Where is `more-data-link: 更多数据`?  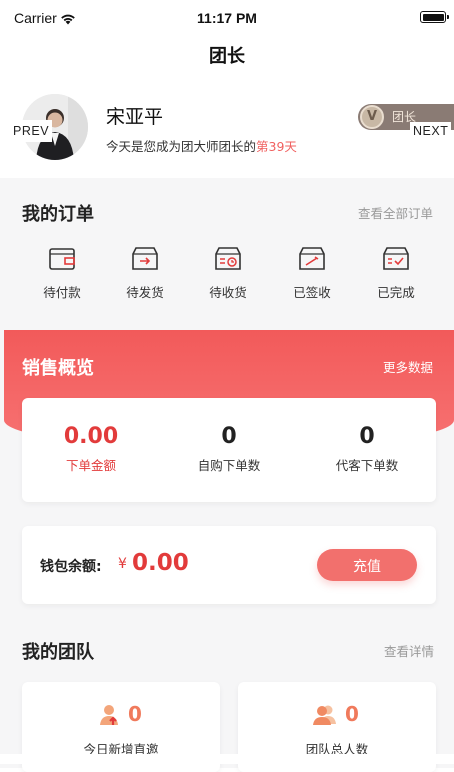 more-data-link: 更多数据 is located at coordinates (408, 366).